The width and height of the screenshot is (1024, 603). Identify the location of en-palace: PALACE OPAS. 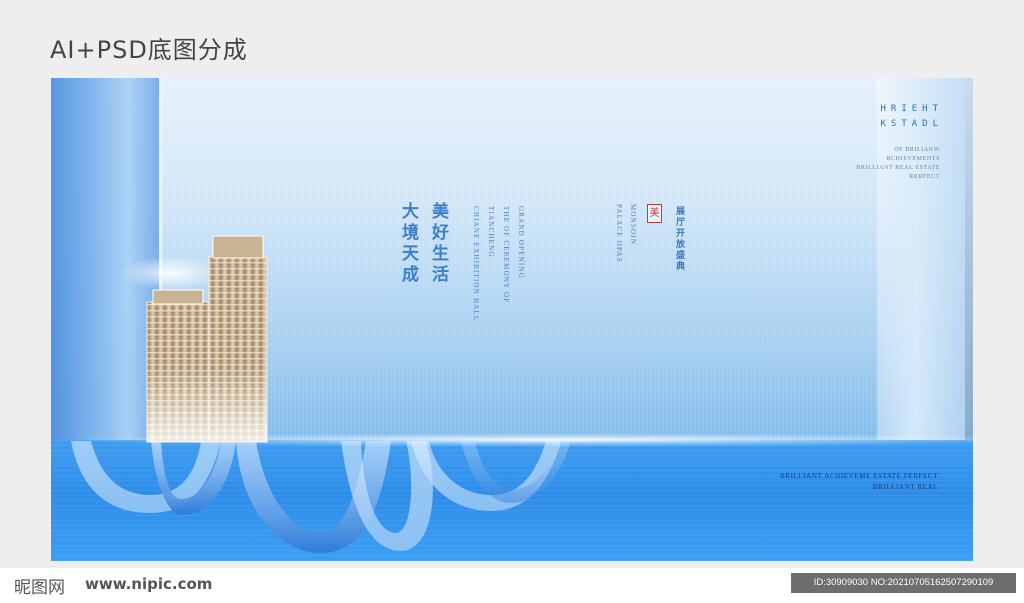
(619, 233).